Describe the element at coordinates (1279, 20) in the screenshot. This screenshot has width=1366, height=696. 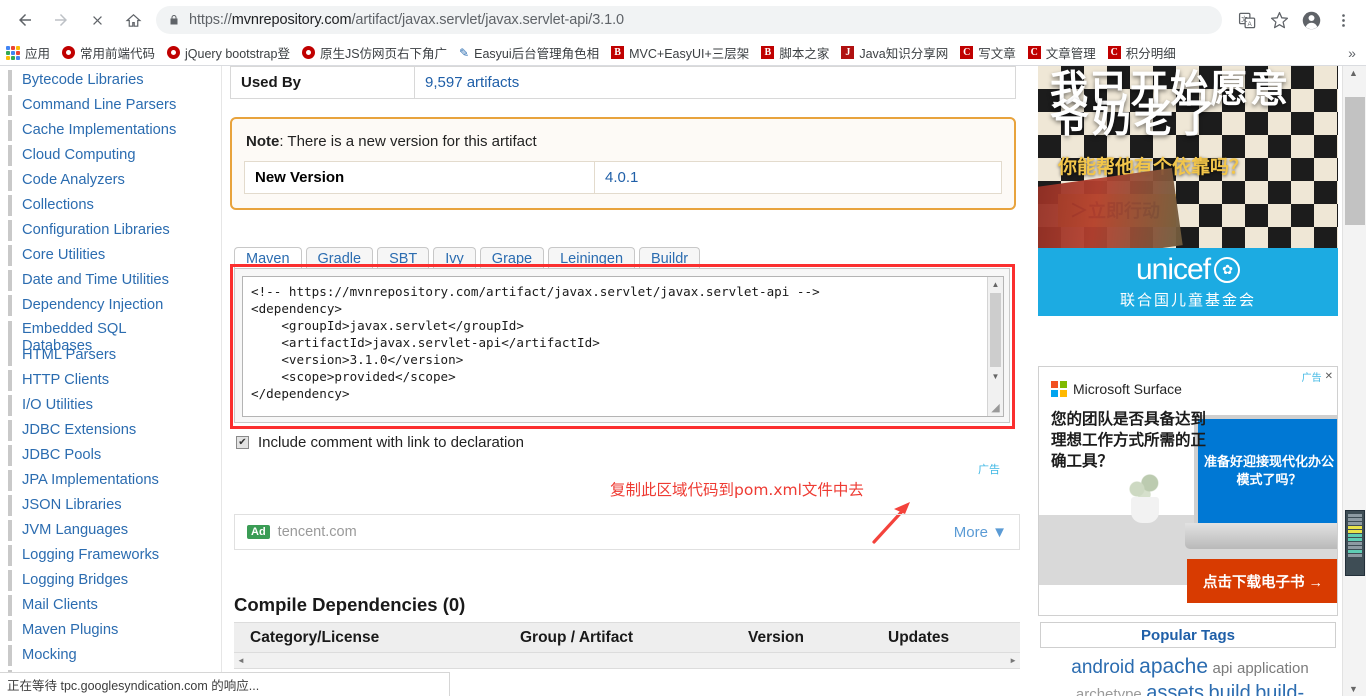
I see `bookmark-star-icon` at that location.